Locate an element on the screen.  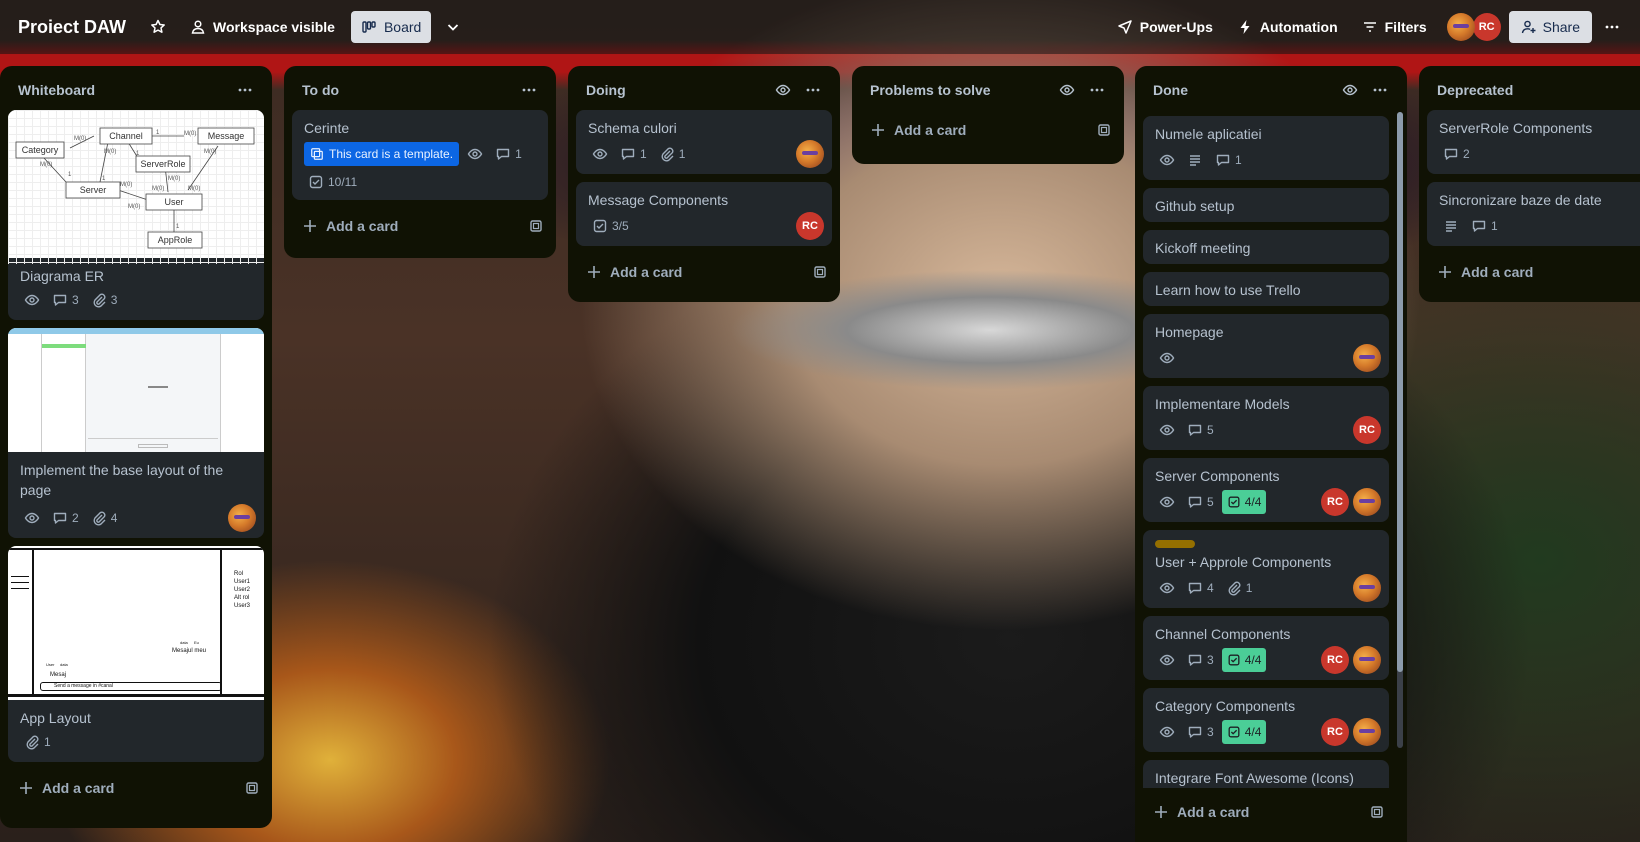
filters-button: Filters is located at coordinates (1394, 27).